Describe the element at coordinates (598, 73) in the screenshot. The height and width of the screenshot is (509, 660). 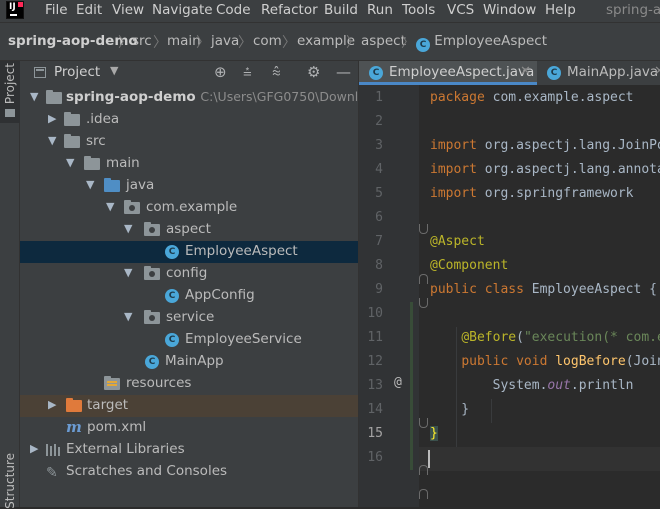
I see `tab-main-app: C MainApp.java ✕` at that location.